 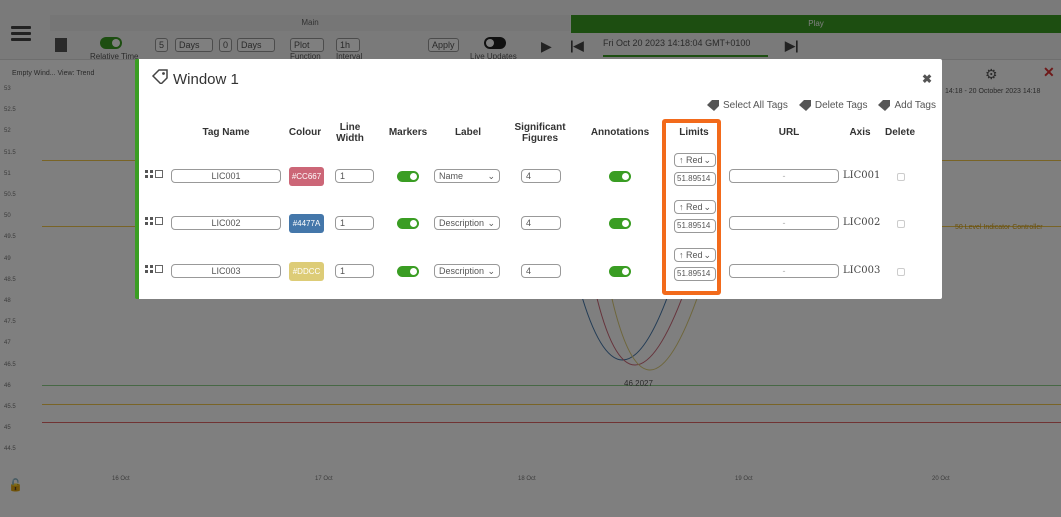 What do you see at coordinates (540, 127) in the screenshot?
I see `header-sig-figs-1: Significant` at bounding box center [540, 127].